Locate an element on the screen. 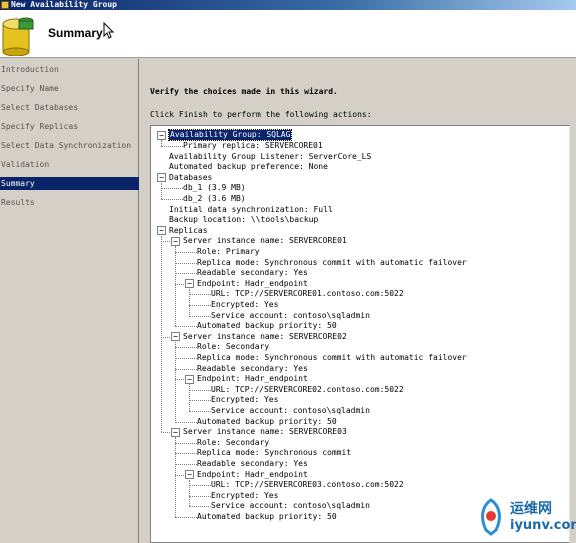 This screenshot has width=576, height=543. tree-node: Server instance name: SERVERCORE03 is located at coordinates (265, 432).